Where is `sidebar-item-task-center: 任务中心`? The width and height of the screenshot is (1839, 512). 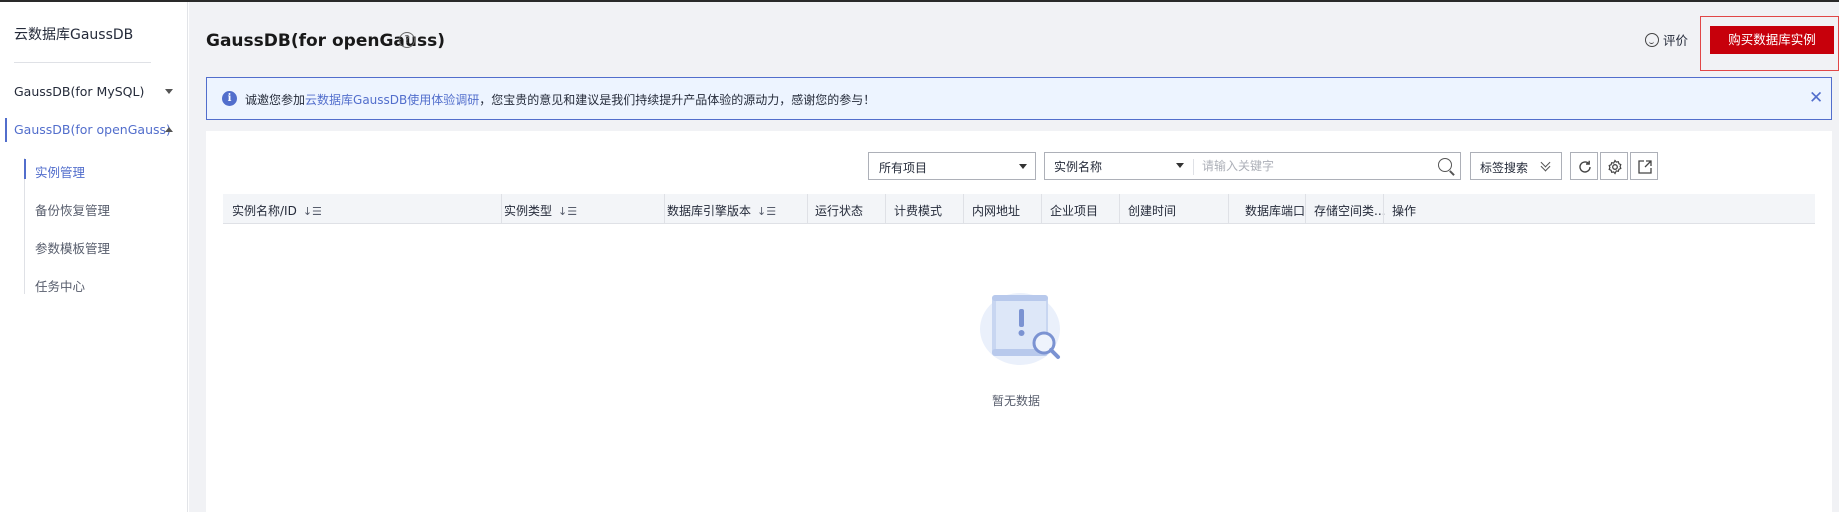
sidebar-item-task-center: 任务中心 is located at coordinates (60, 285).